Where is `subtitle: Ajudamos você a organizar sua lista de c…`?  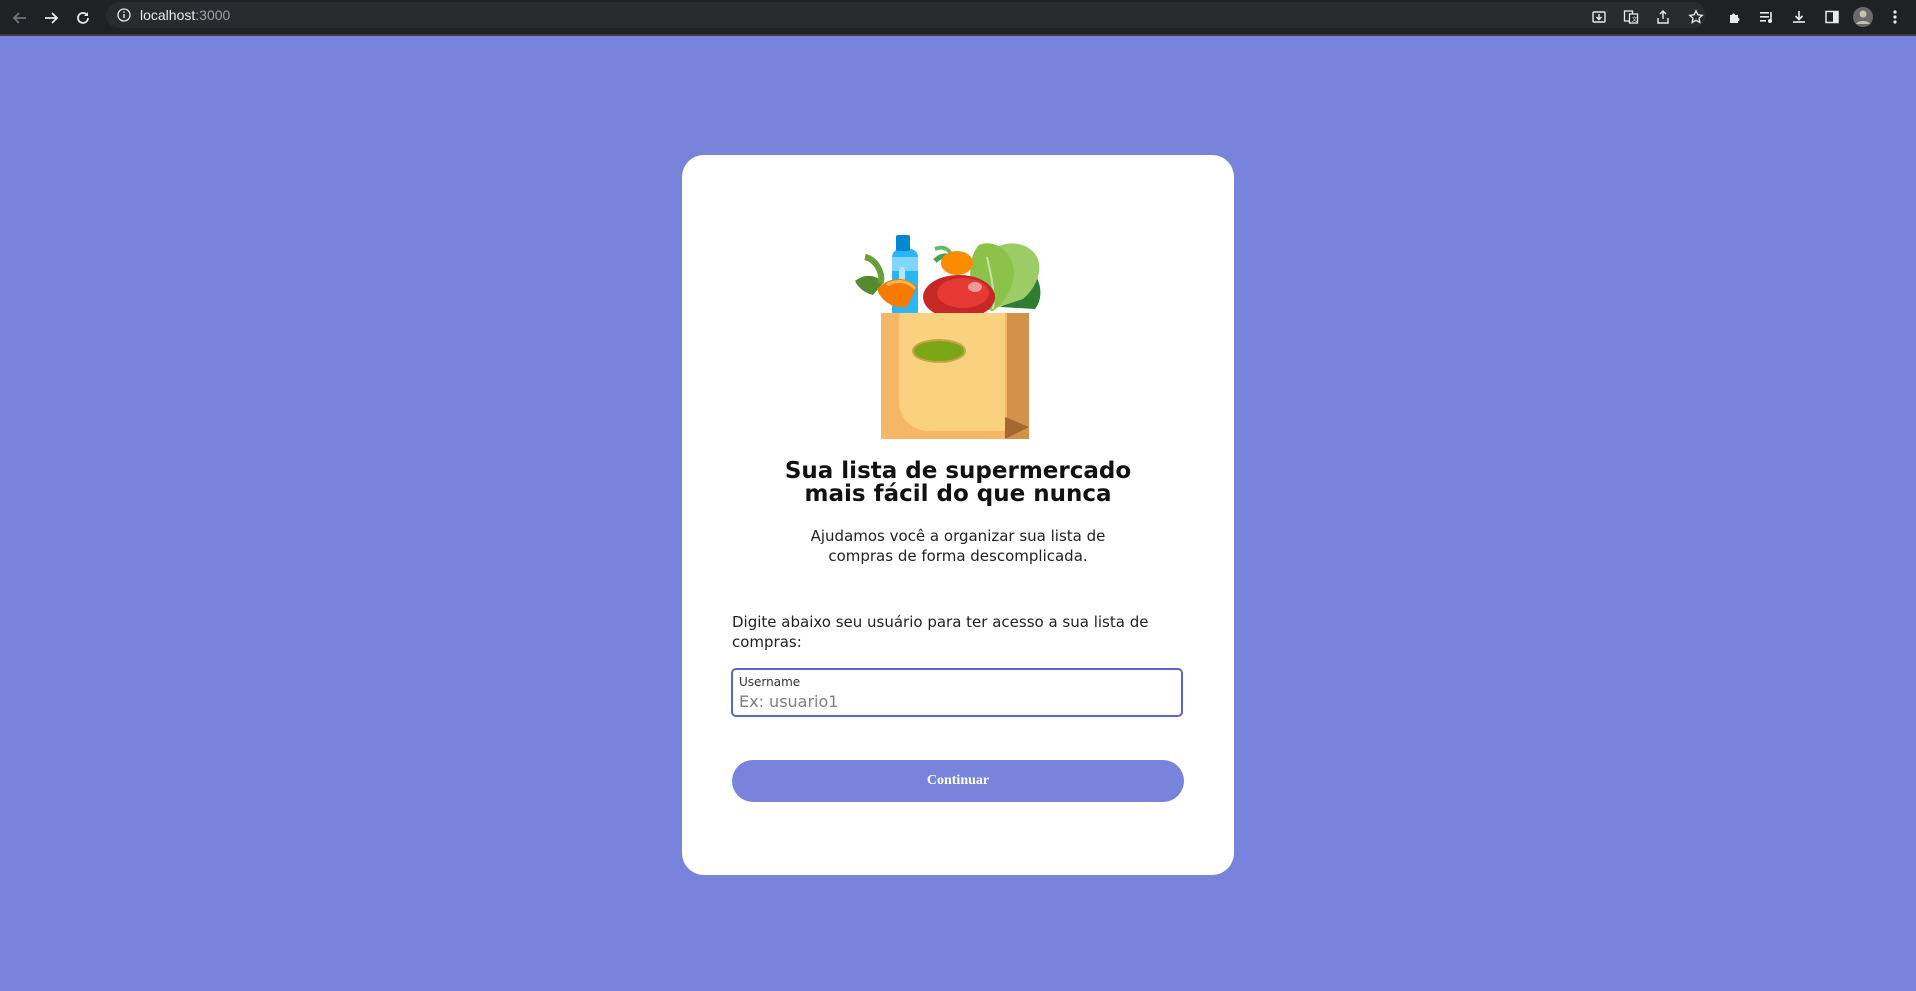
subtitle: Ajudamos você a organizar sua lista de c… is located at coordinates (958, 546).